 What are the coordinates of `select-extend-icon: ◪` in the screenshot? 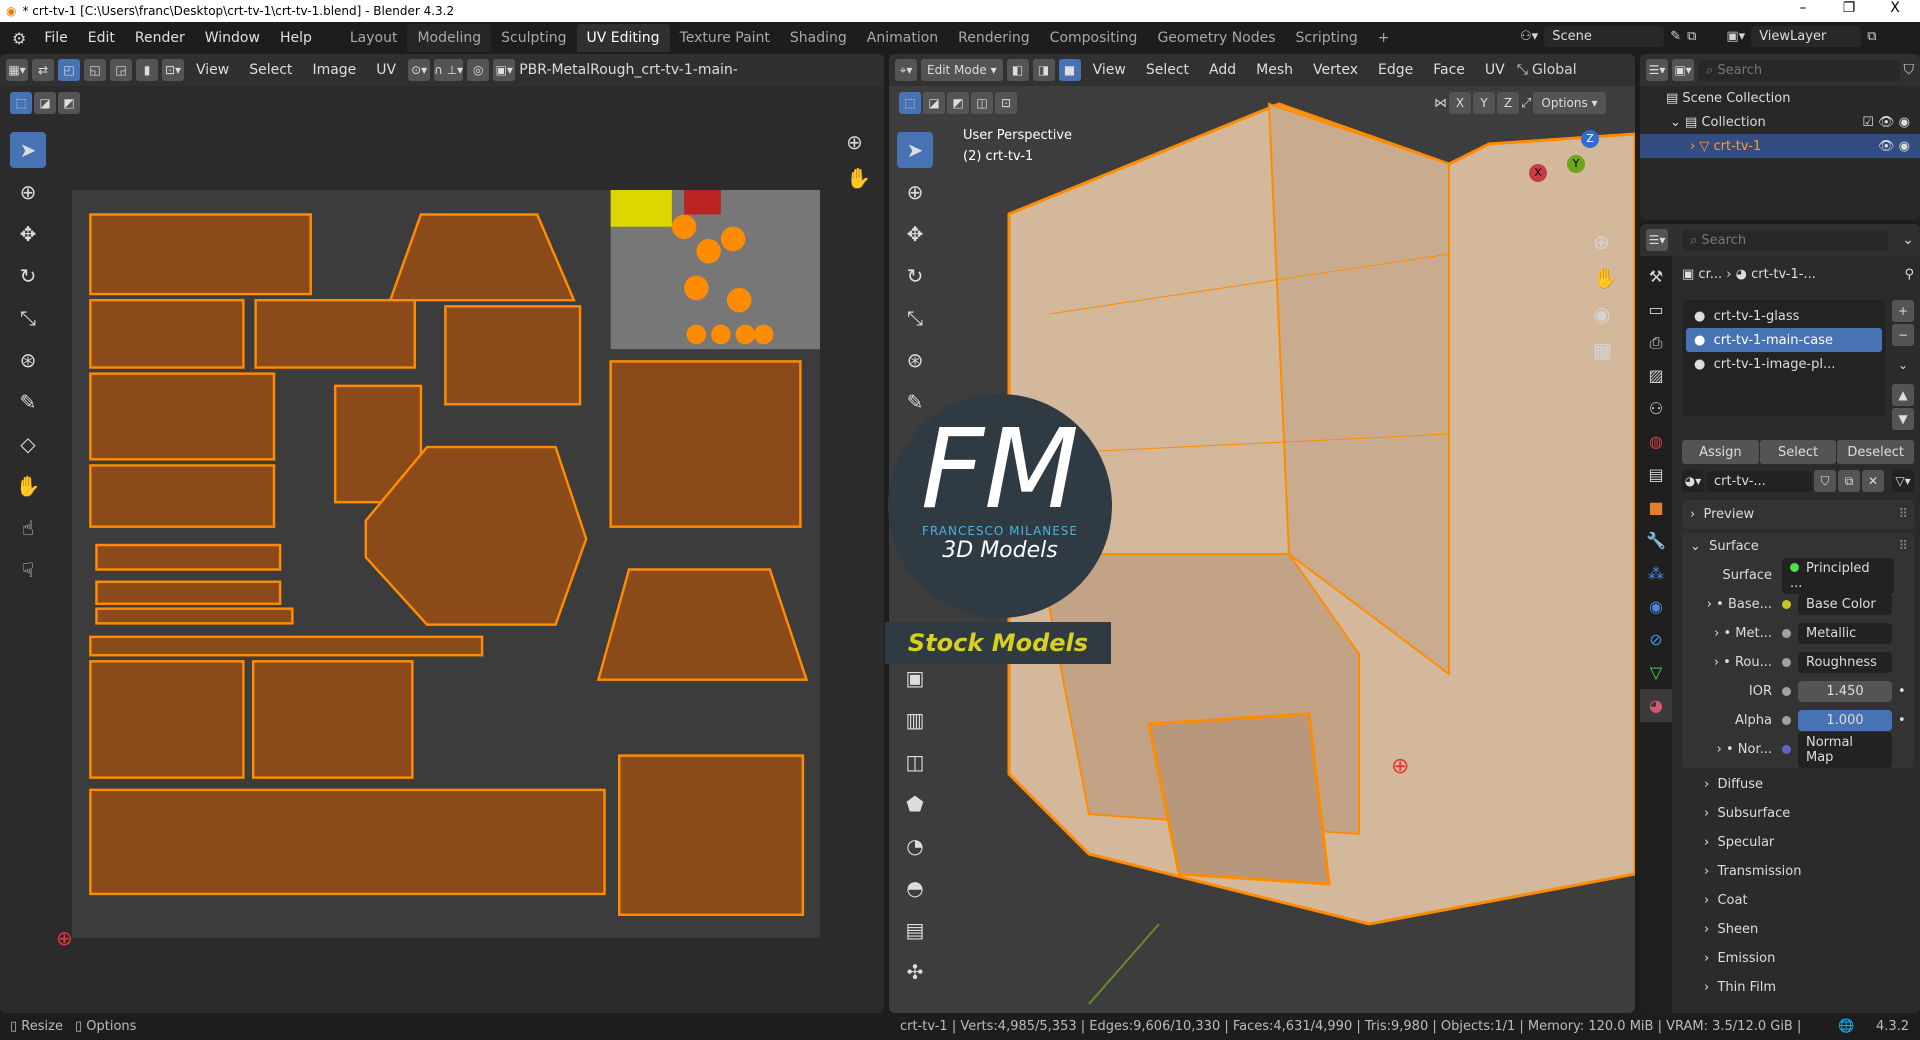 It's located at (45, 103).